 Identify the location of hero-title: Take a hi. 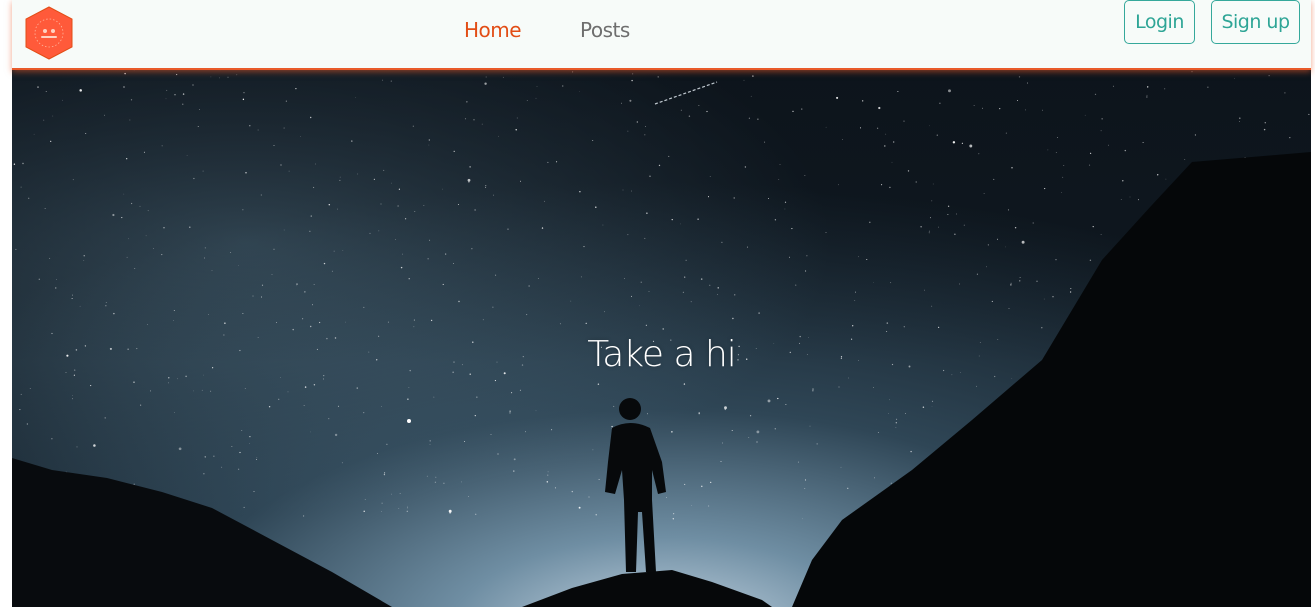
(662, 354).